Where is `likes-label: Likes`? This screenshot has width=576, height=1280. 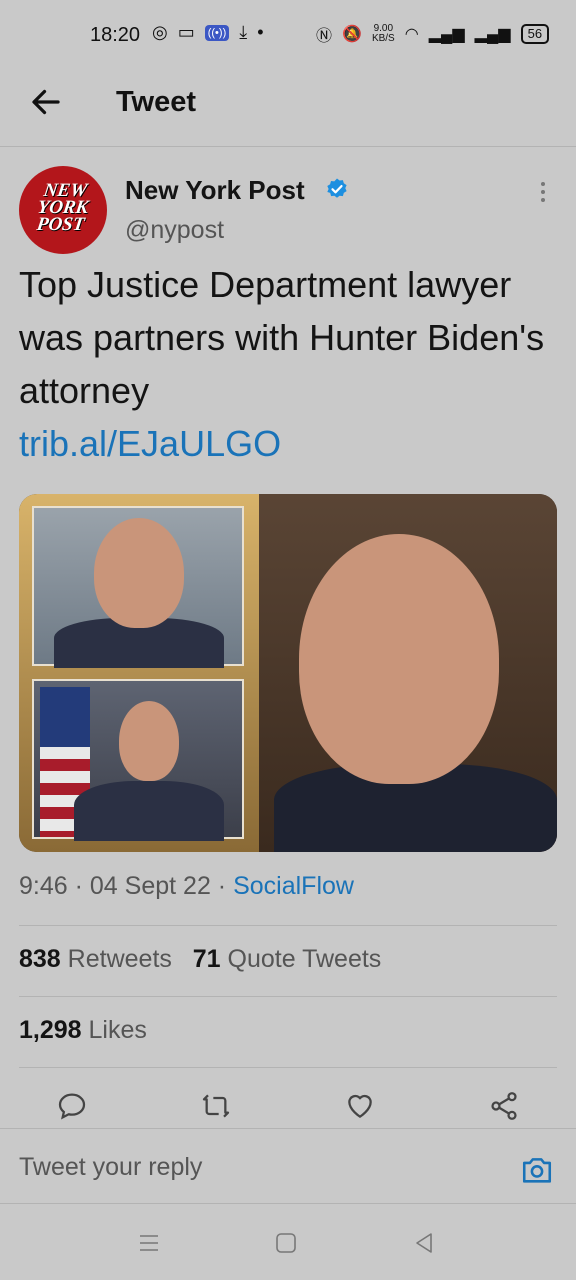
likes-label: Likes is located at coordinates (117, 1030).